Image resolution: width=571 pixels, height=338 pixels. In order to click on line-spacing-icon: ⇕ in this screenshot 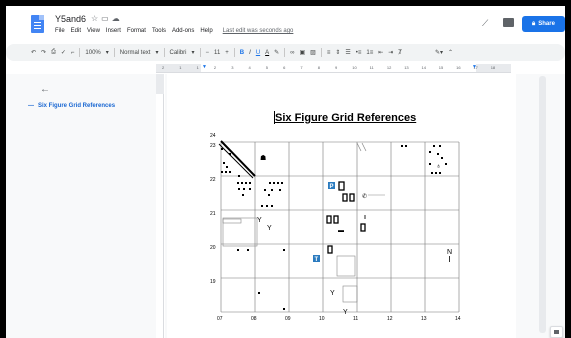, I will do `click(337, 52)`.